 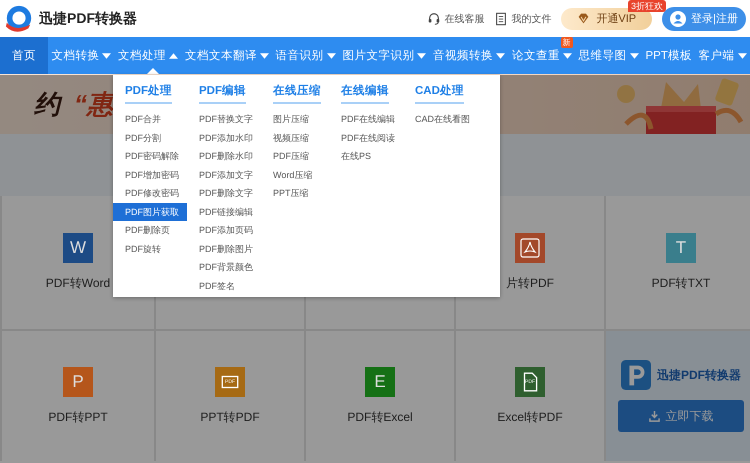 I want to click on menu-item: PDF合并, so click(x=150, y=119).